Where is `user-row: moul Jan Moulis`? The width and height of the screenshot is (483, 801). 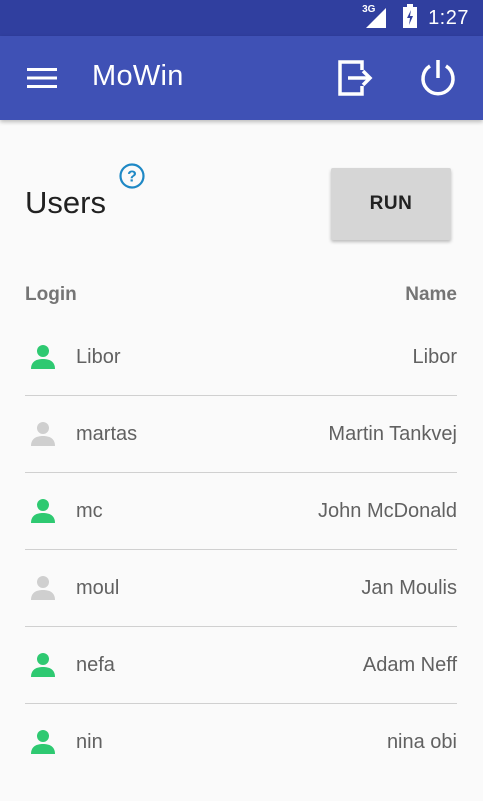 user-row: moul Jan Moulis is located at coordinates (241, 588).